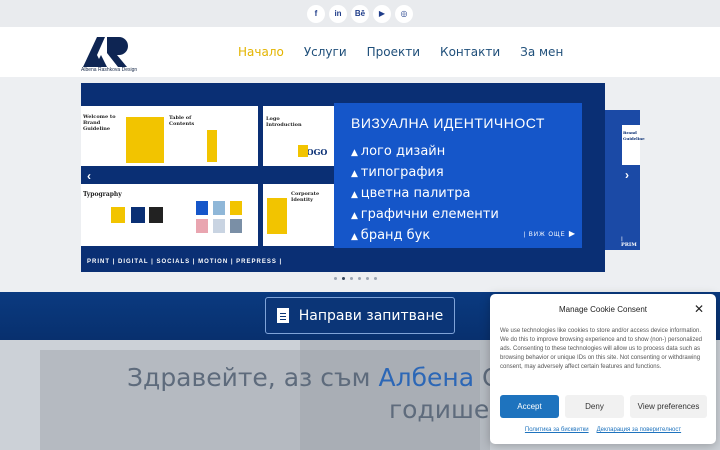 The width and height of the screenshot is (720, 450). What do you see at coordinates (99, 123) in the screenshot?
I see `book-title: Welcome to Brand Guideline` at bounding box center [99, 123].